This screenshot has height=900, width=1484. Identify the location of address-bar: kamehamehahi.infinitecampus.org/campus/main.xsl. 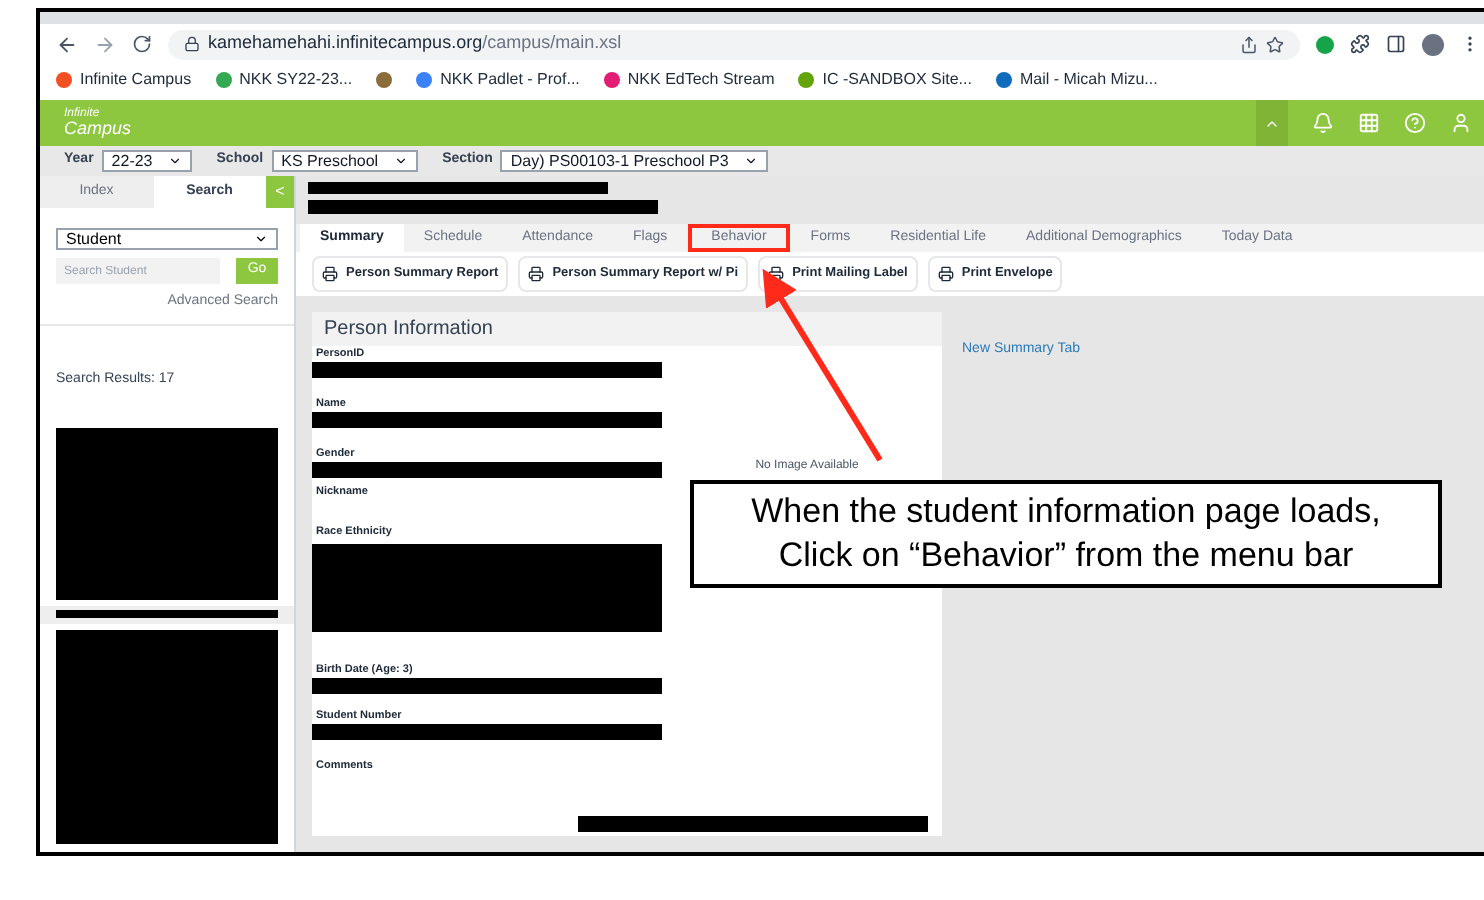
(734, 44).